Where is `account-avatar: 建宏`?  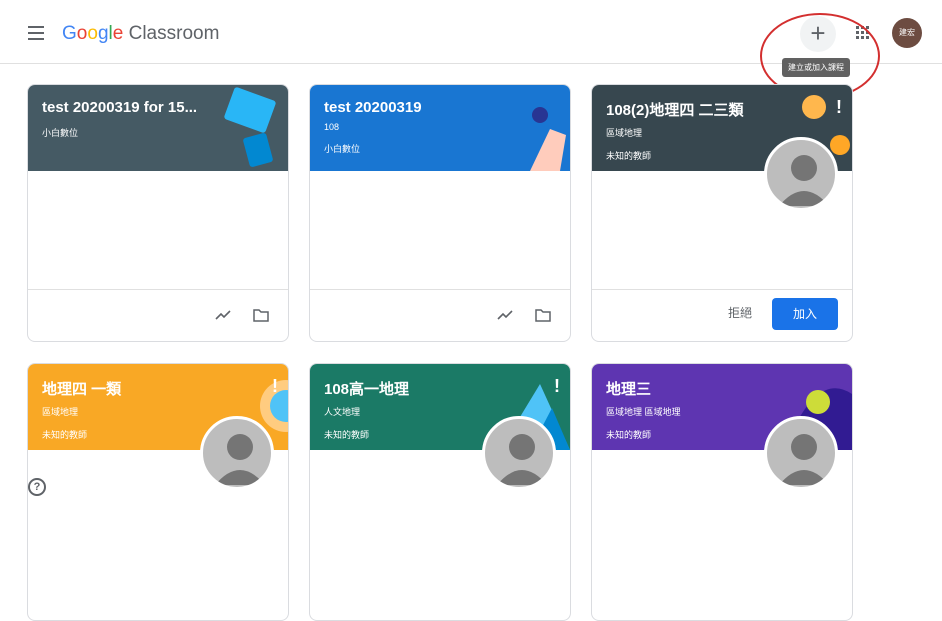 account-avatar: 建宏 is located at coordinates (907, 33).